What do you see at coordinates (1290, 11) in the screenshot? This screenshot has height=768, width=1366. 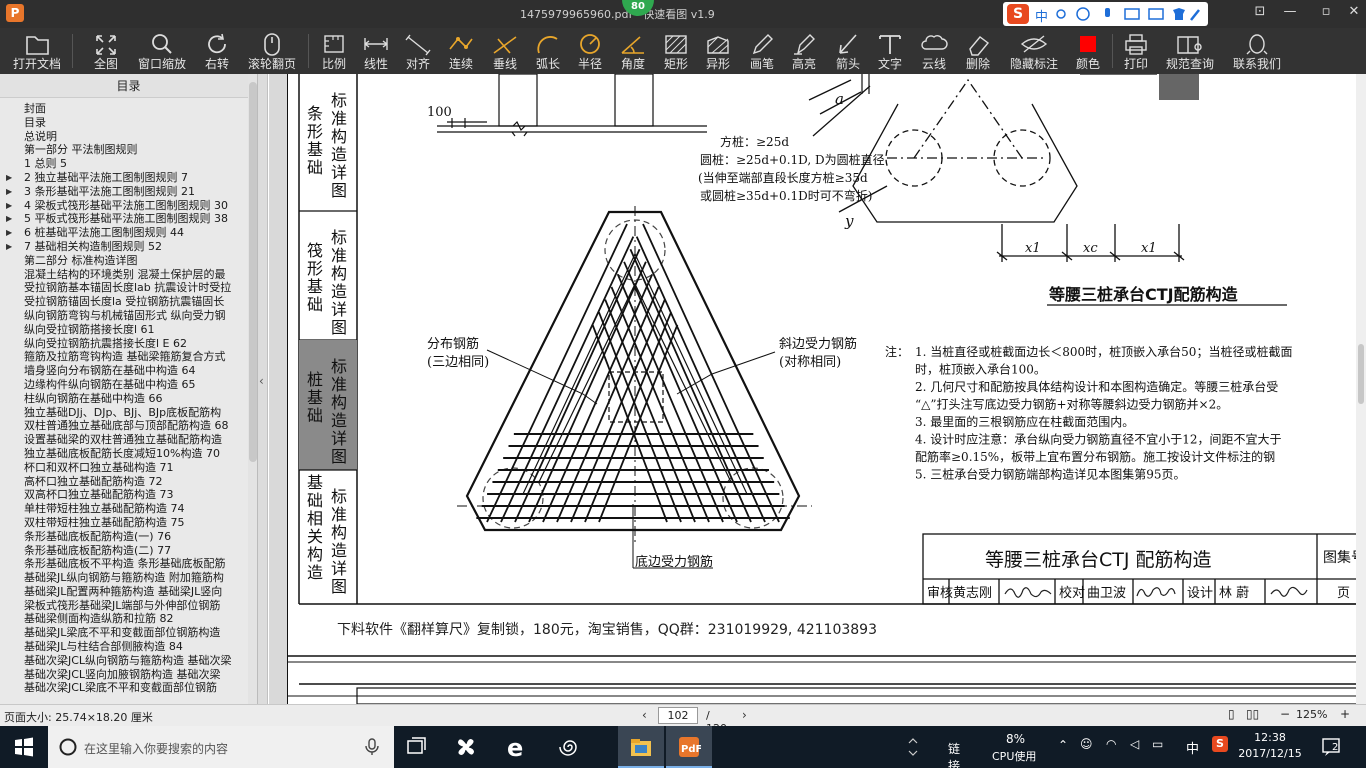 I see `minimize-button: —` at bounding box center [1290, 11].